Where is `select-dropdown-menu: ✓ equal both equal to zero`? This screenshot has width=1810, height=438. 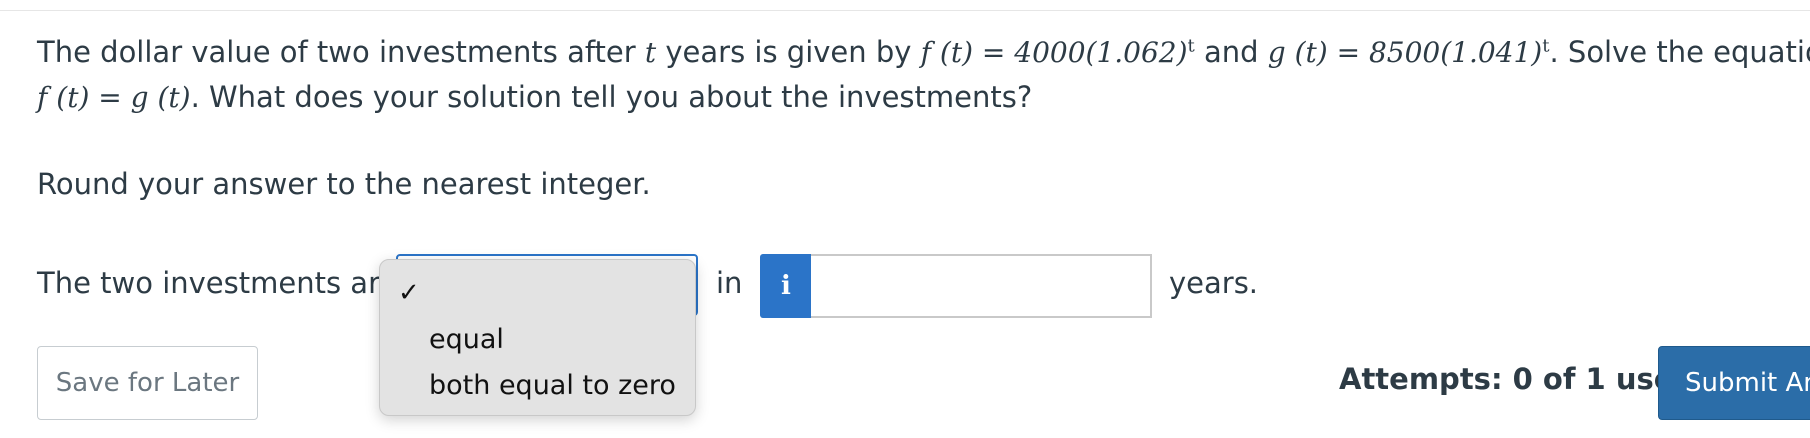
select-dropdown-menu: ✓ equal both equal to zero is located at coordinates (537, 337).